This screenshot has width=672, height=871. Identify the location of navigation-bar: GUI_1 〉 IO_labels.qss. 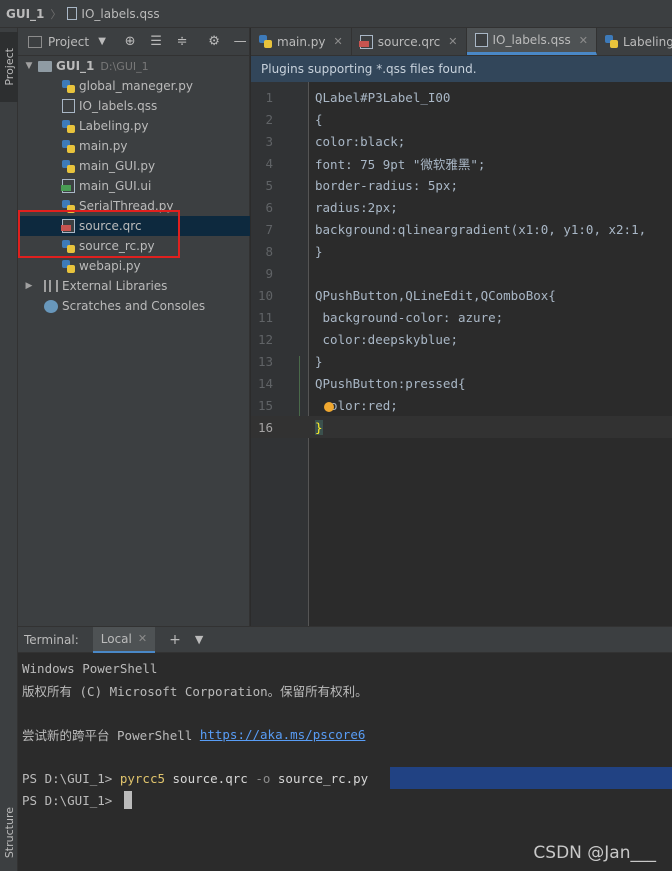
(336, 14).